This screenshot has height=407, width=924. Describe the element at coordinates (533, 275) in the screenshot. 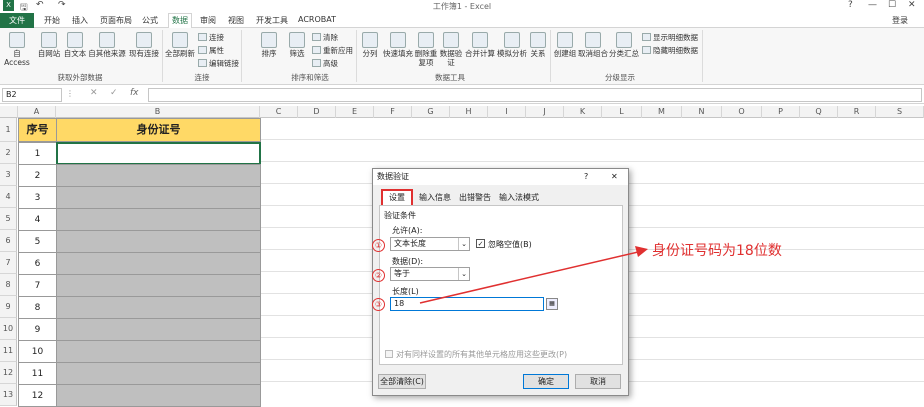

I see `annotation-arrow` at that location.